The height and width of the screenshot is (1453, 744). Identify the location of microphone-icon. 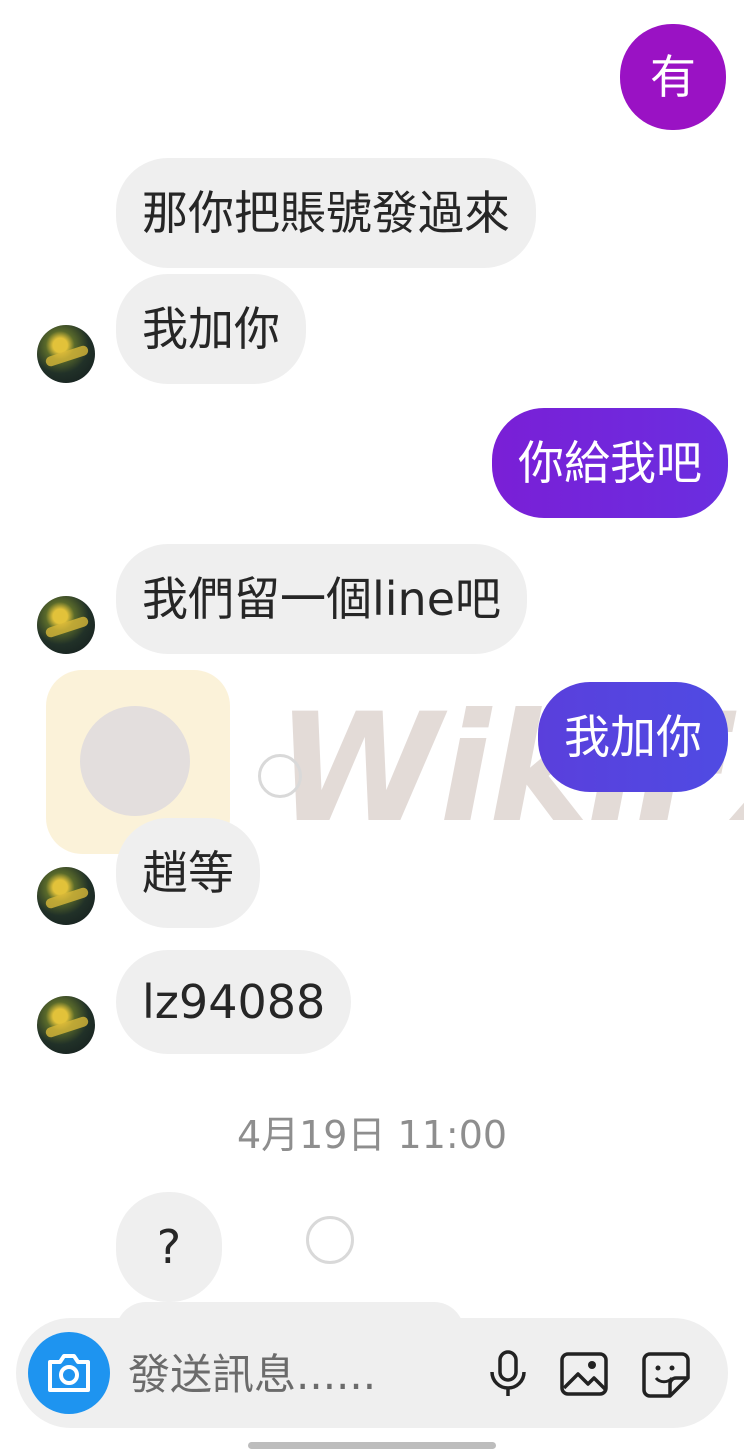
(508, 1374).